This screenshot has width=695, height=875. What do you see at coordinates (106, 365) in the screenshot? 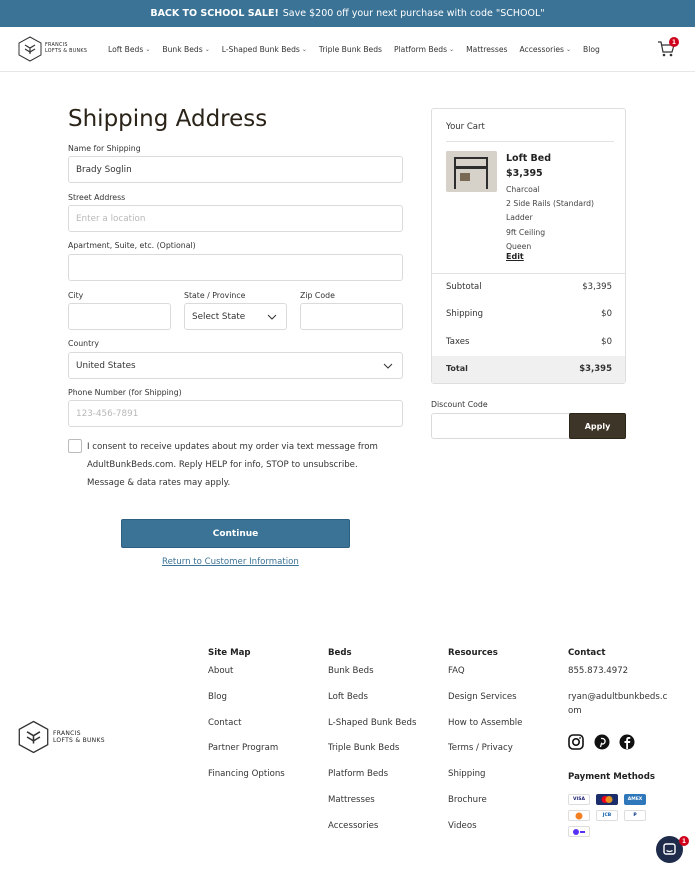
I see `country-select-value: United States` at bounding box center [106, 365].